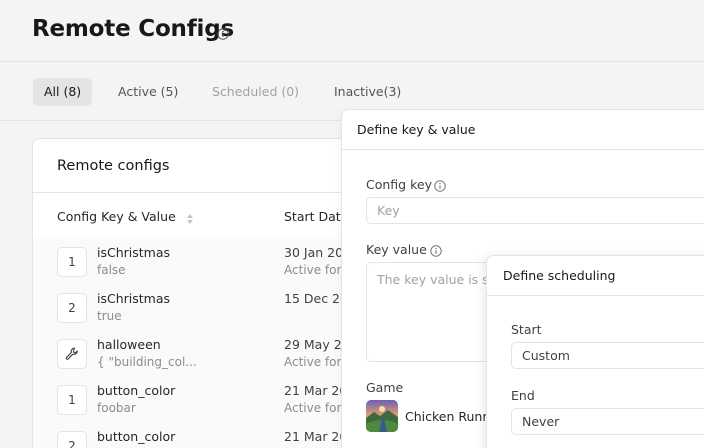 The height and width of the screenshot is (448, 704). What do you see at coordinates (399, 184) in the screenshot?
I see `config-key-label: Config key` at bounding box center [399, 184].